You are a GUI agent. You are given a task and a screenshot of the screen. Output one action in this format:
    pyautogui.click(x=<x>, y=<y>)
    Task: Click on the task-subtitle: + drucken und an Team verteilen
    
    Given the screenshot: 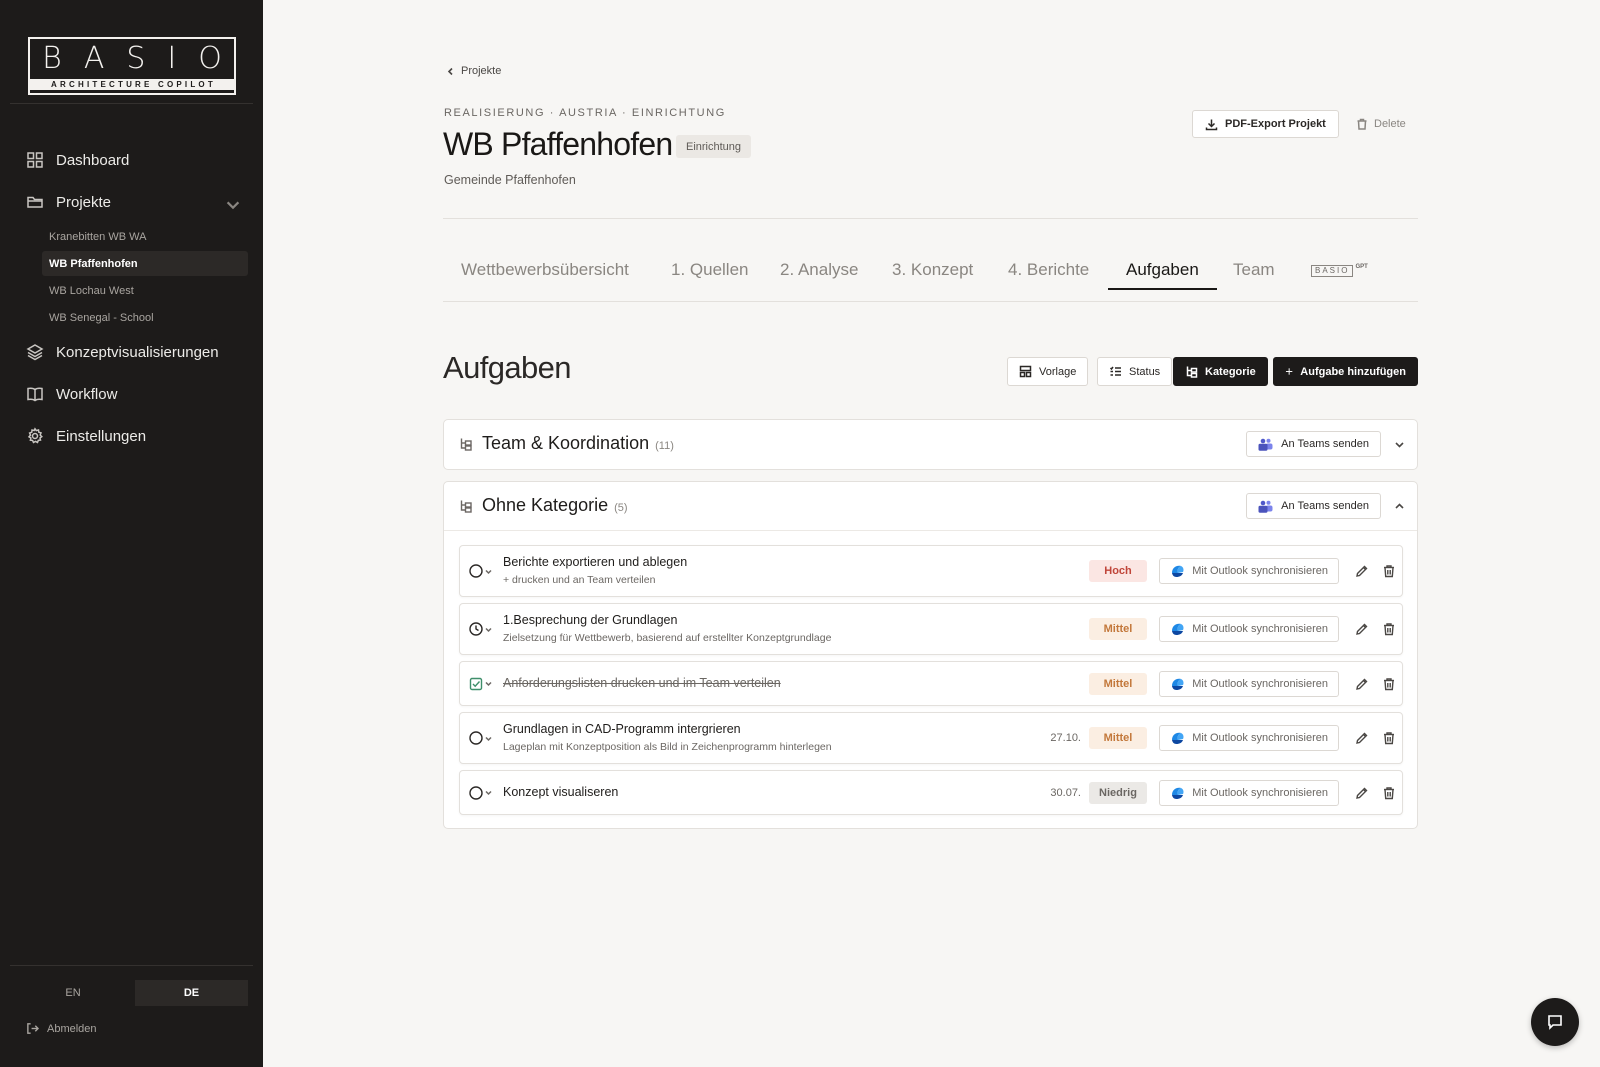 What is the action you would take?
    pyautogui.click(x=579, y=580)
    